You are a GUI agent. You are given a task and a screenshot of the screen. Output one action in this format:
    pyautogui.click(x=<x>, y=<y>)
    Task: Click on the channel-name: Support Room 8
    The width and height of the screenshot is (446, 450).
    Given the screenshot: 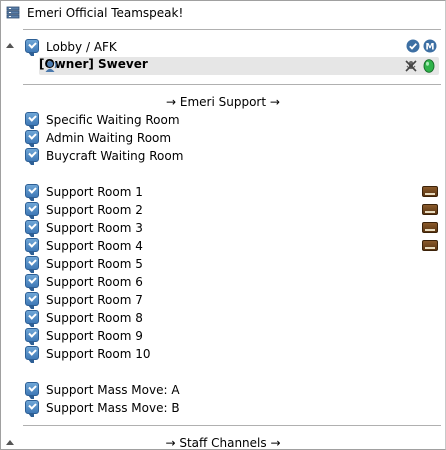 What is the action you would take?
    pyautogui.click(x=94, y=318)
    